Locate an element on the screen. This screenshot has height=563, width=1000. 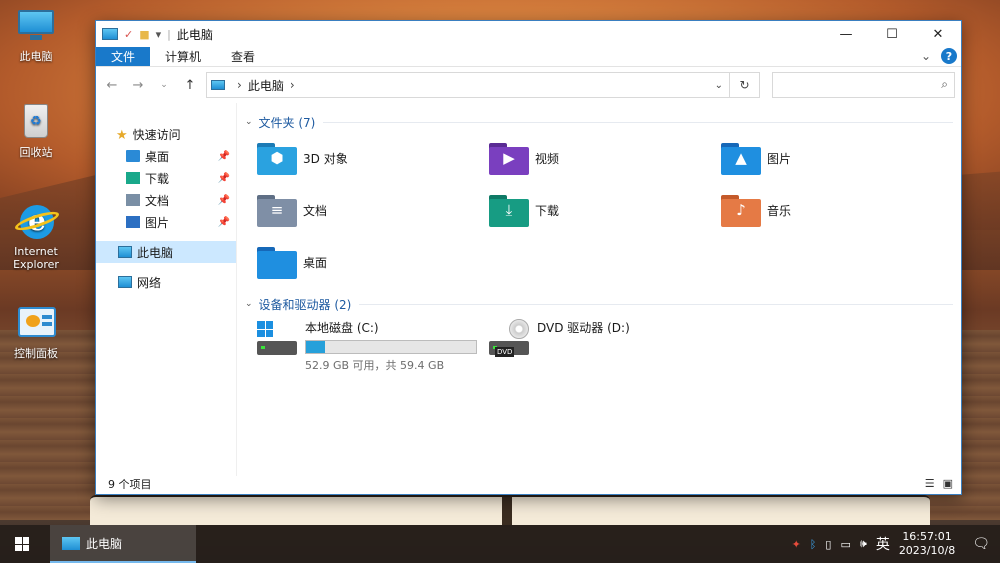
book-spine is located at coordinates (507, 512).